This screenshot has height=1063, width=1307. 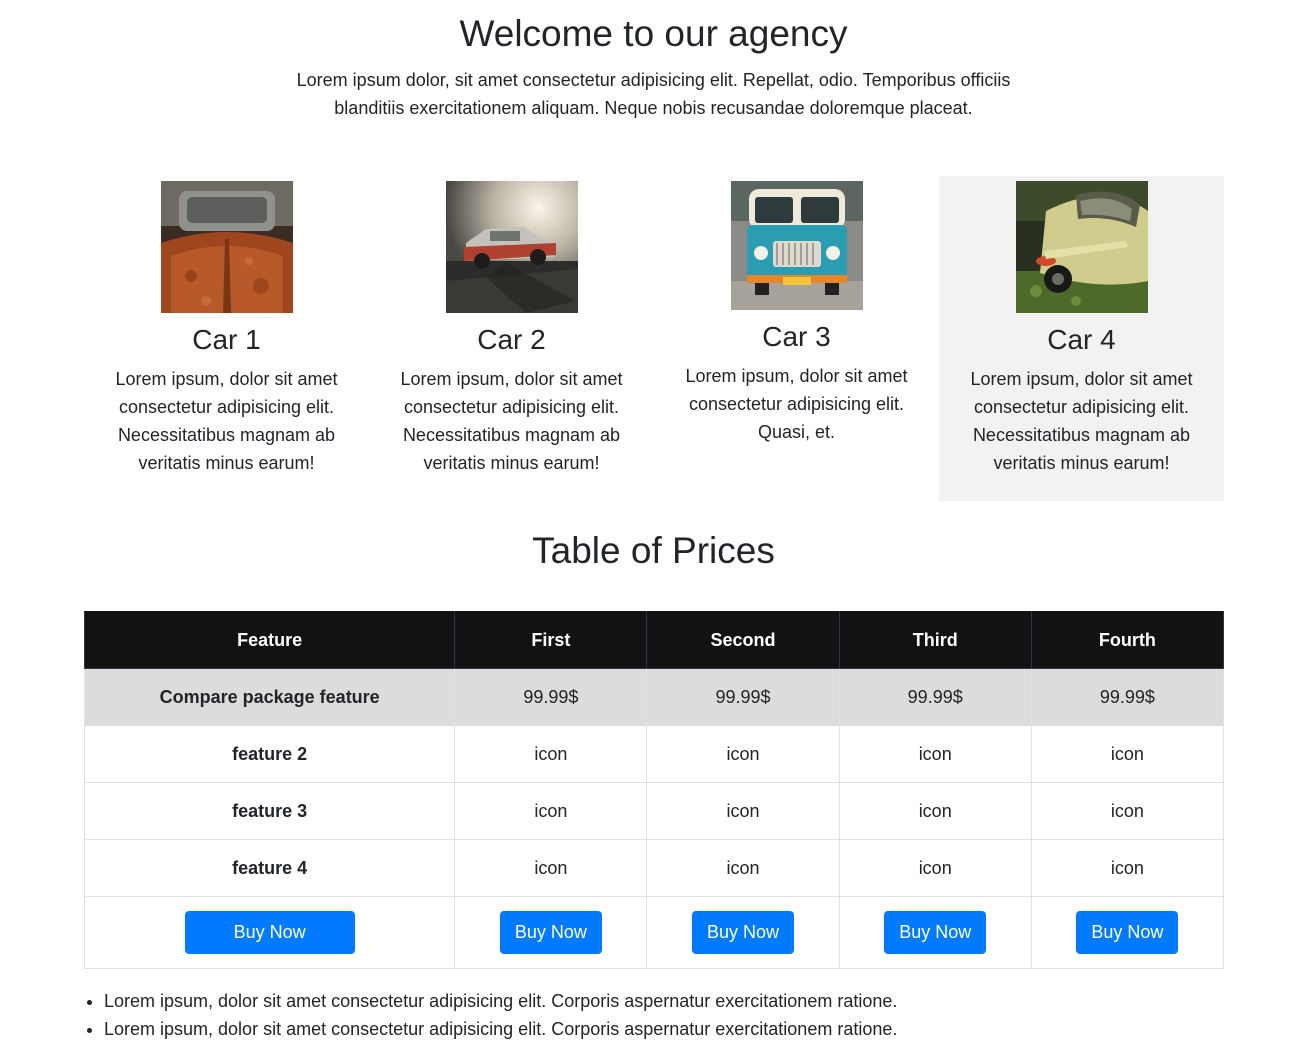 I want to click on car-card-title: Car 4, so click(x=1081, y=339).